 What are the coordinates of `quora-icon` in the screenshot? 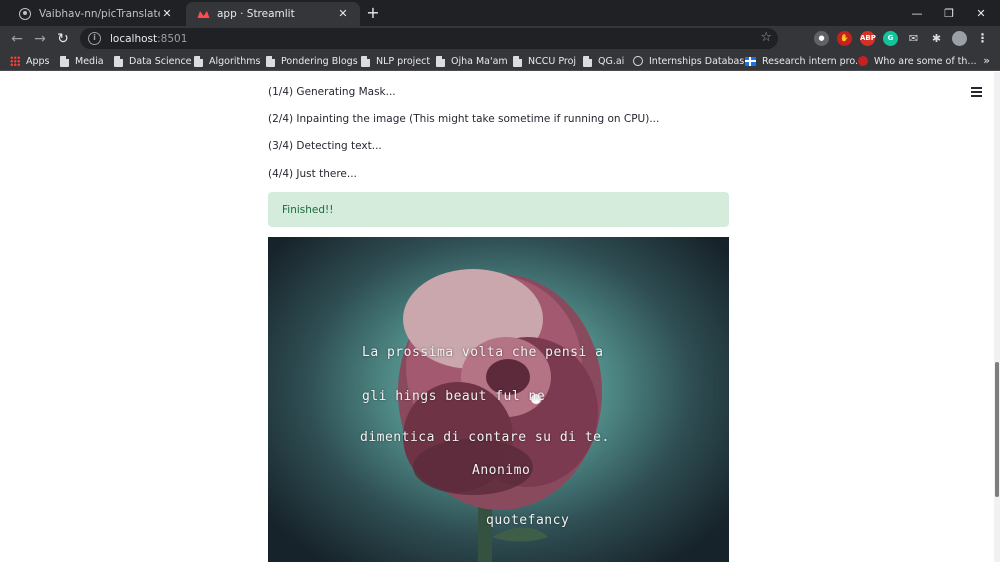 It's located at (863, 61).